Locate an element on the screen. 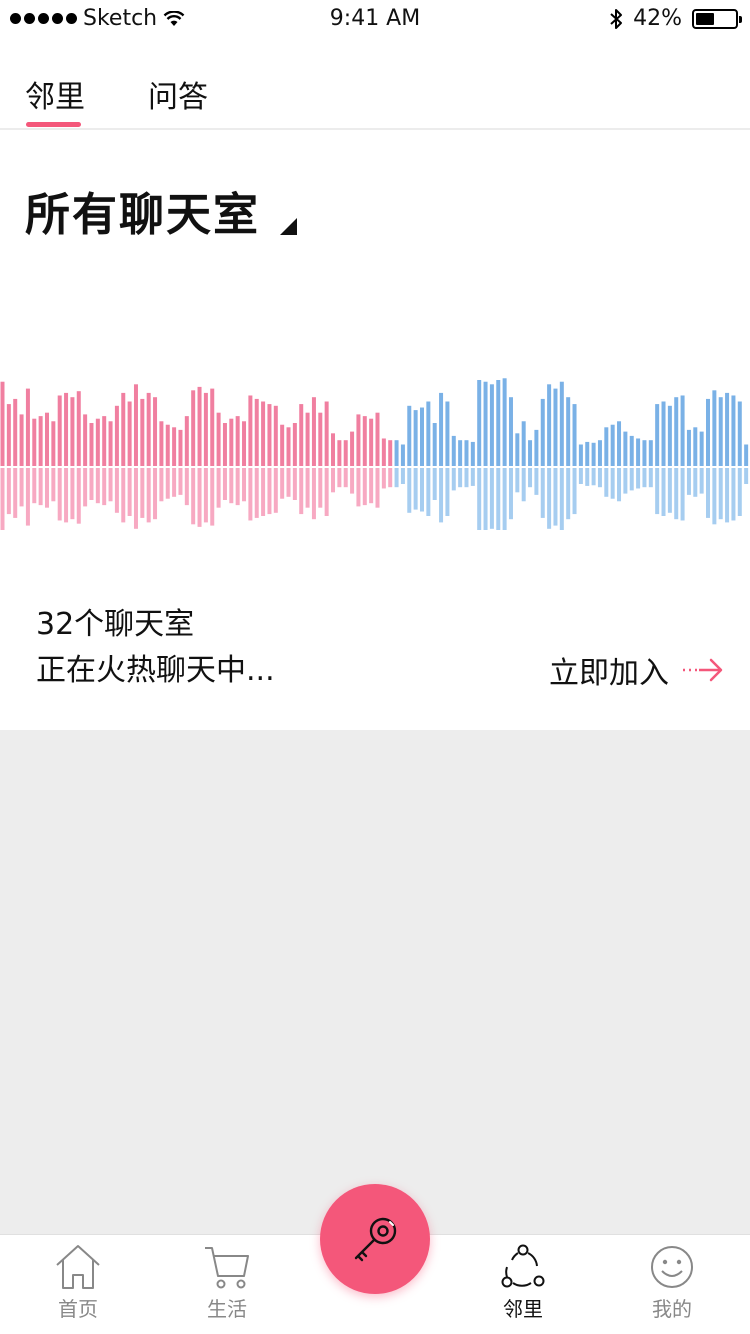  dropdown-caret-icon is located at coordinates (289, 226).